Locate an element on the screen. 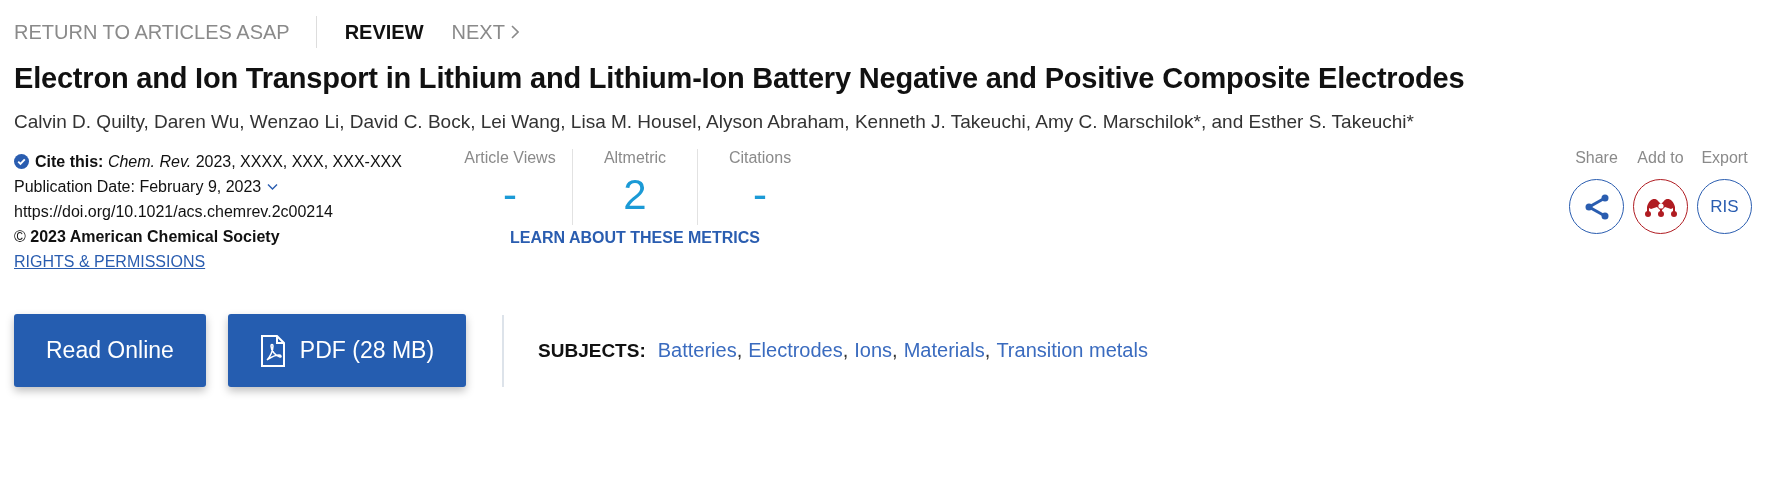 This screenshot has height=477, width=1774. subject-link: Electrodes is located at coordinates (795, 350).